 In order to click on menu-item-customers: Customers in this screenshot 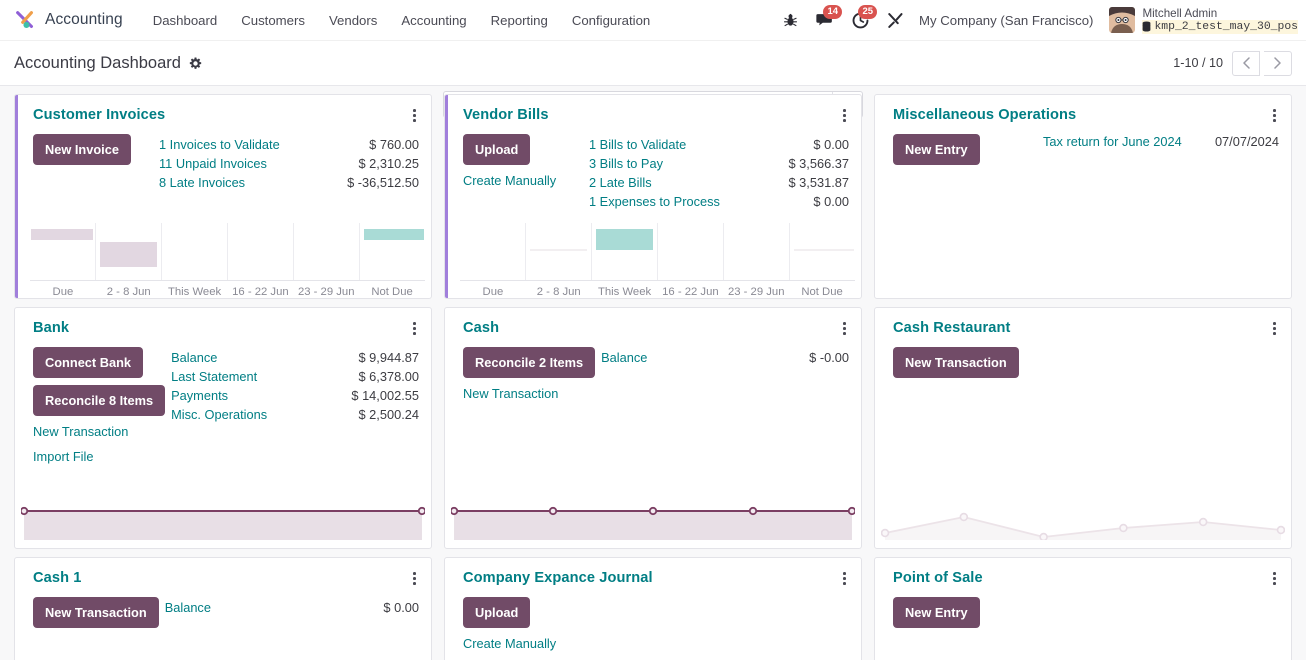, I will do `click(273, 20)`.